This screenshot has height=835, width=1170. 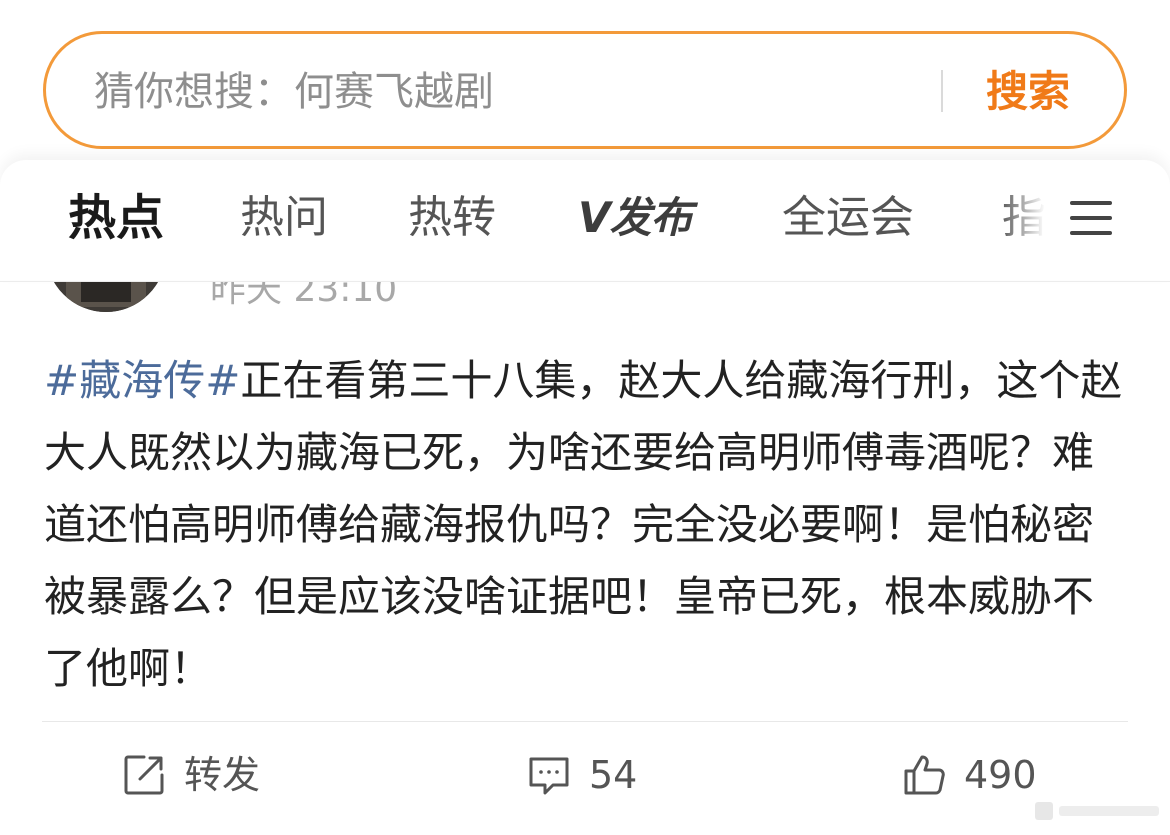 What do you see at coordinates (284, 218) in the screenshot?
I see `tab-hot-questions: 热问` at bounding box center [284, 218].